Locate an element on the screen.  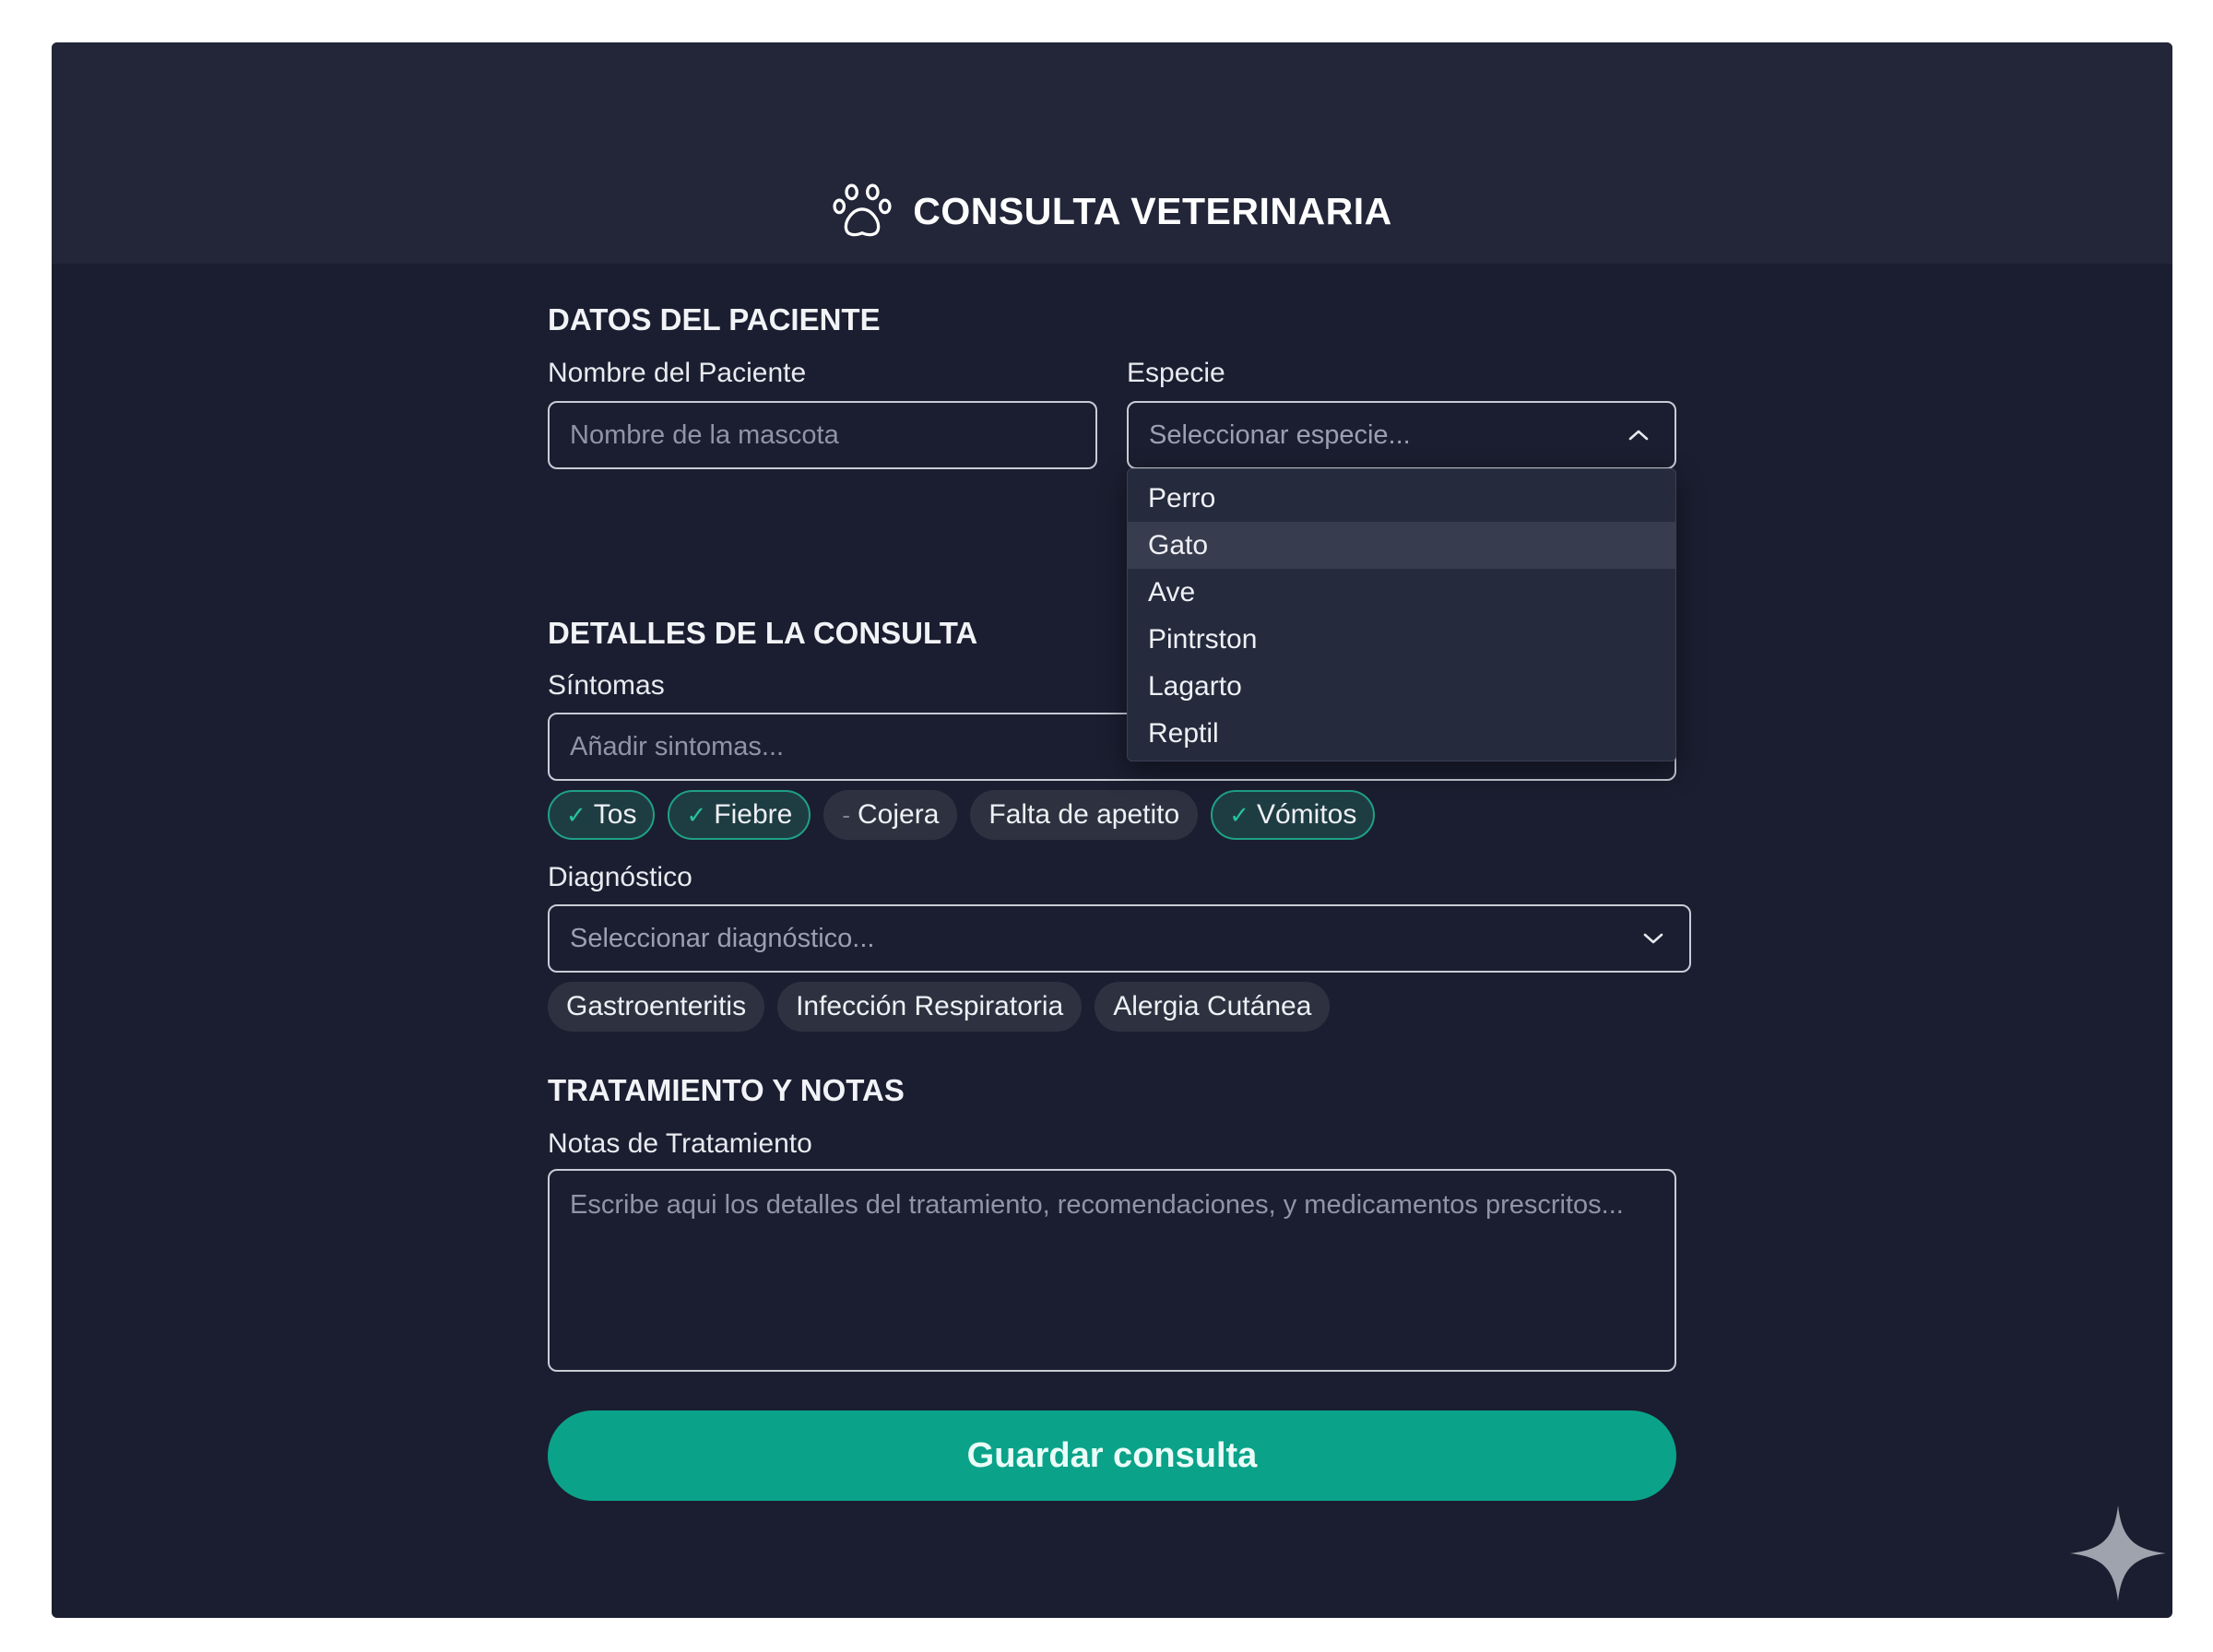
save-consulta-button: Guardar consulta is located at coordinates (1112, 1455).